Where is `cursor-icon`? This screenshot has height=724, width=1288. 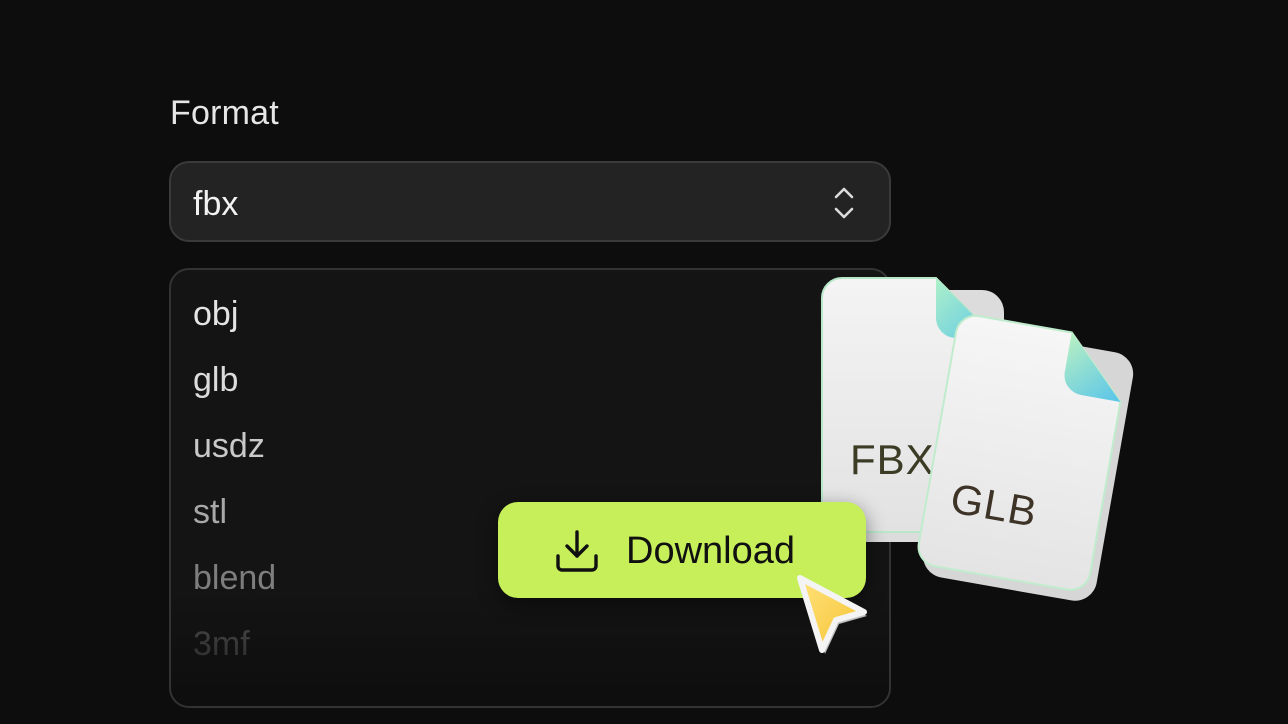
cursor-icon is located at coordinates (832, 614).